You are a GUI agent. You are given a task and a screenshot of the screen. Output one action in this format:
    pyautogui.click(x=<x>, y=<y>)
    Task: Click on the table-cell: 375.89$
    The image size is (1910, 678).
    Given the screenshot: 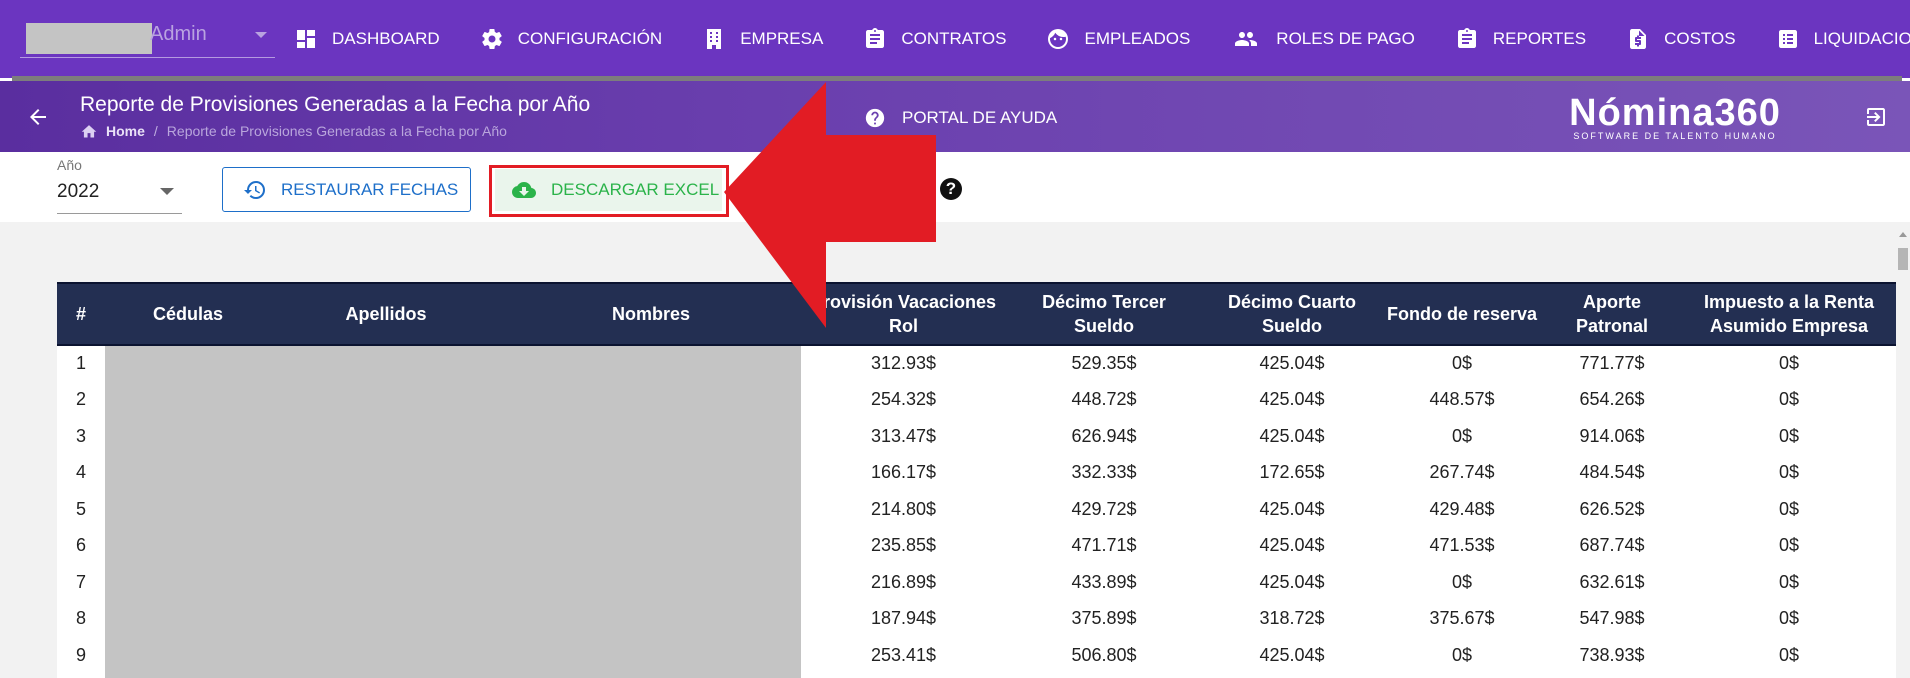 What is the action you would take?
    pyautogui.click(x=1104, y=618)
    